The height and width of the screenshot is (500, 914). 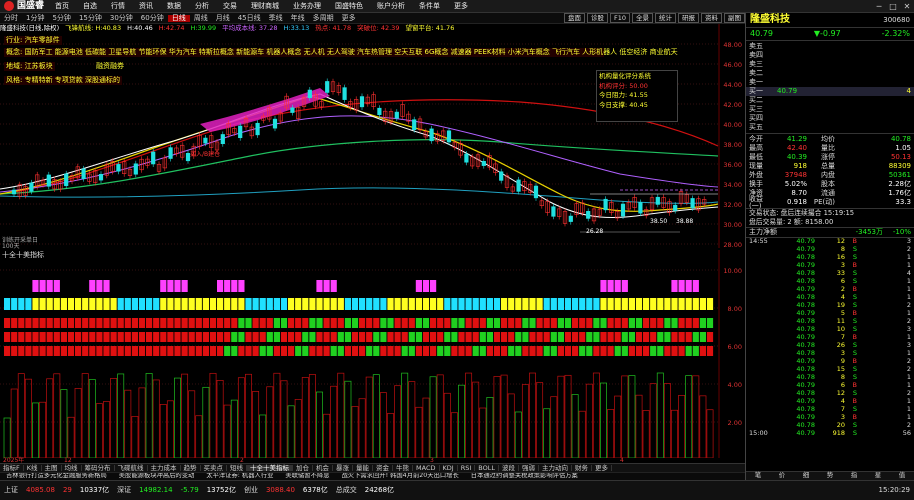 What do you see at coordinates (878, 476) in the screenshot?
I see `tab-star: 星` at bounding box center [878, 476].